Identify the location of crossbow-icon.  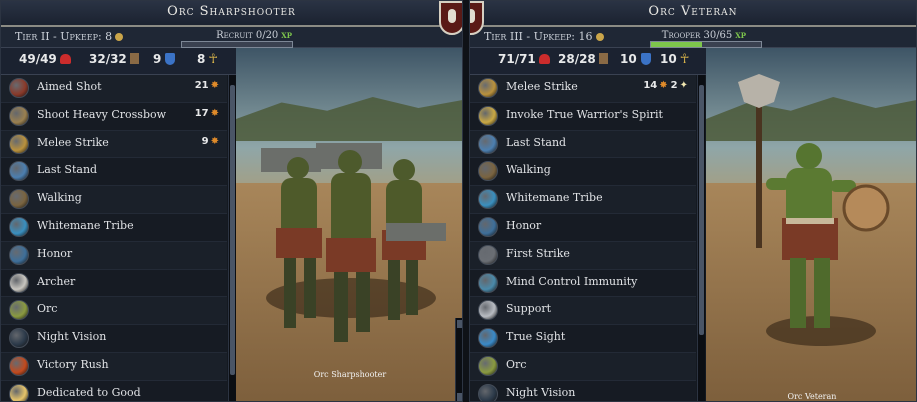
(19, 115).